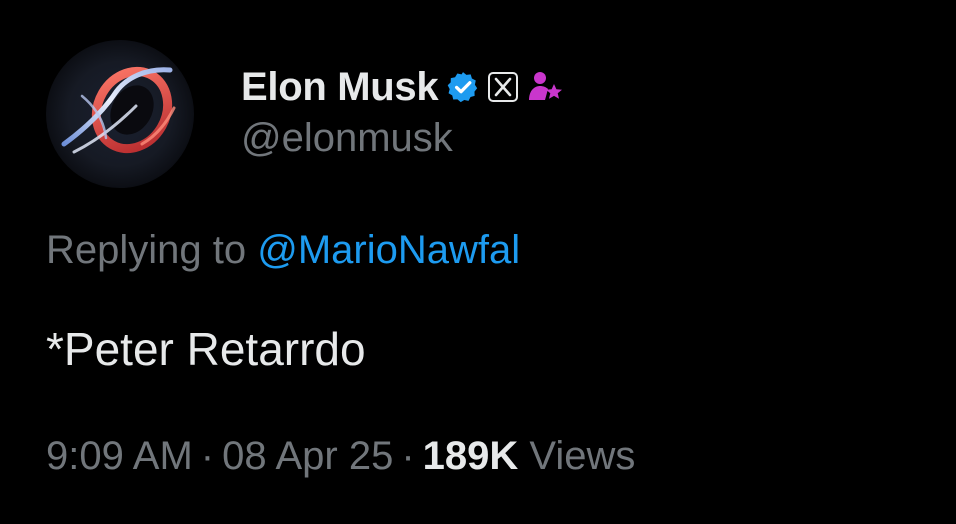 This screenshot has height=524, width=956. I want to click on verified-badge-icon, so click(463, 87).